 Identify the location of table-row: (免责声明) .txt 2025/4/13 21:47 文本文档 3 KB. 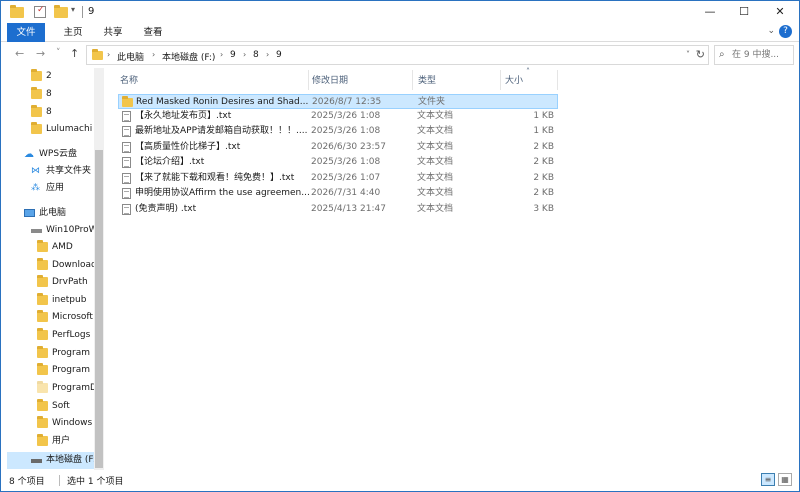
(338, 209).